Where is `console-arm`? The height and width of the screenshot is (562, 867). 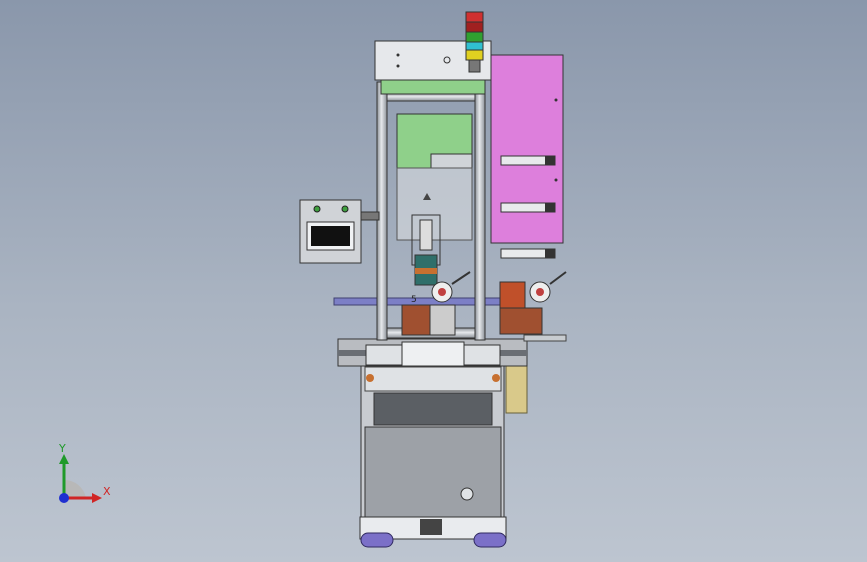 console-arm is located at coordinates (370, 216).